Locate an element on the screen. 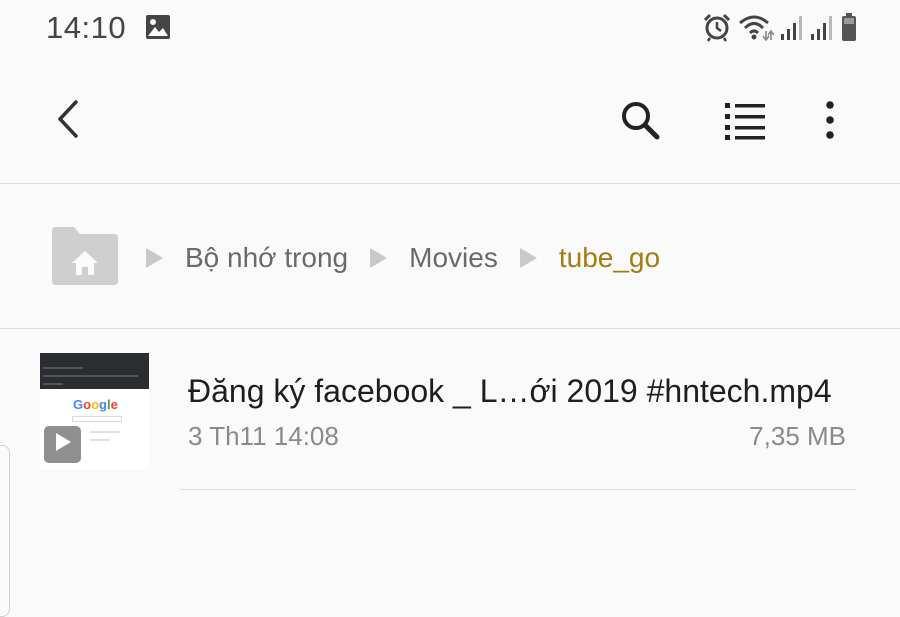 This screenshot has width=900, height=617. search-button is located at coordinates (640, 122).